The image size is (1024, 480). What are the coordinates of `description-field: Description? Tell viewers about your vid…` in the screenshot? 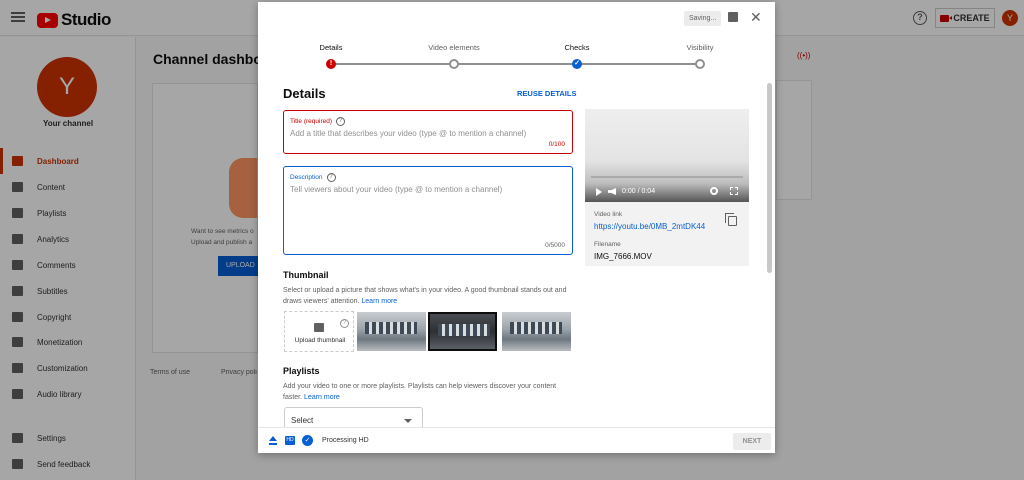 It's located at (428, 210).